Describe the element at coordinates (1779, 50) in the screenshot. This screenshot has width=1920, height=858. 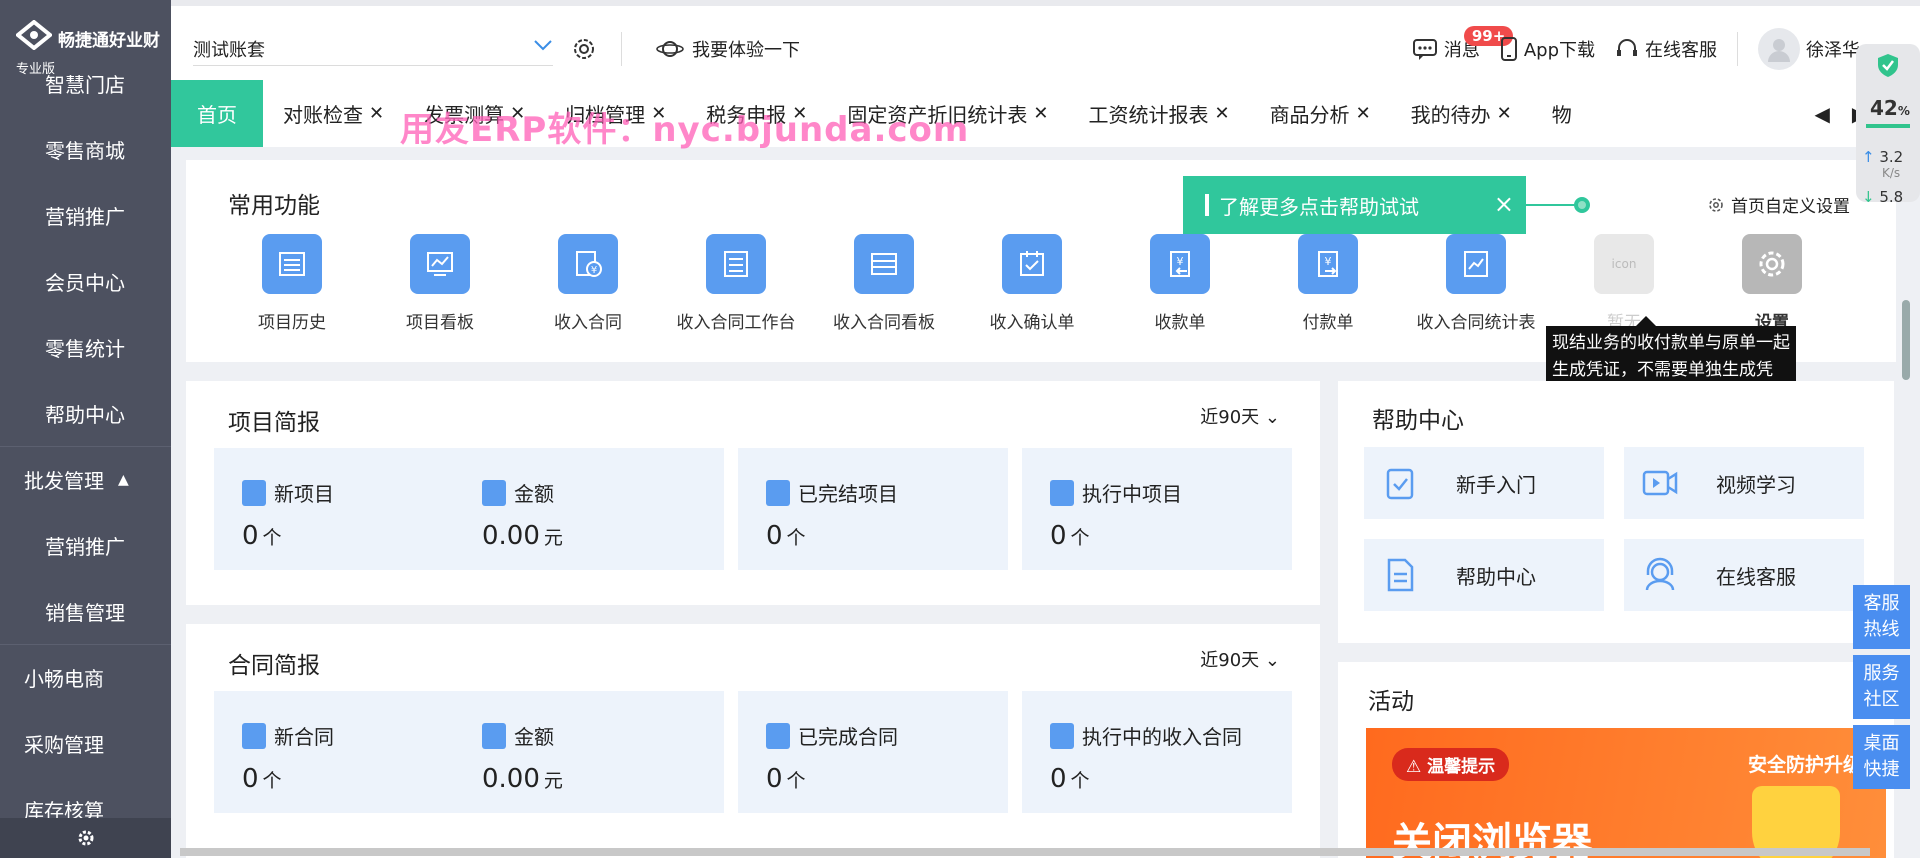
I see `user-icon` at that location.